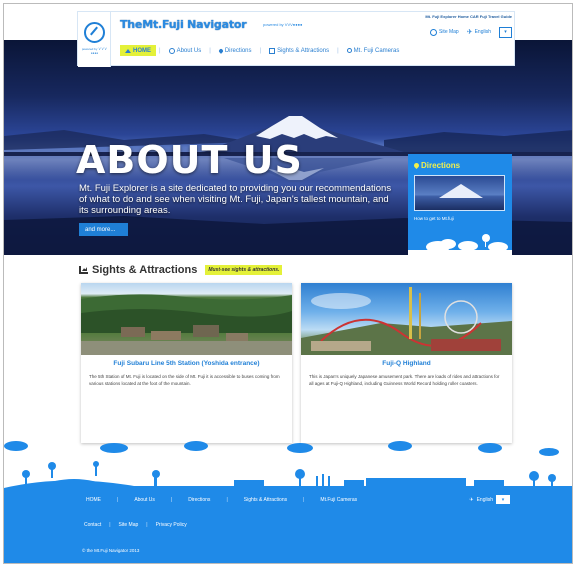 This screenshot has height=567, width=576. Describe the element at coordinates (171, 50) in the screenshot. I see `info-icon` at that location.